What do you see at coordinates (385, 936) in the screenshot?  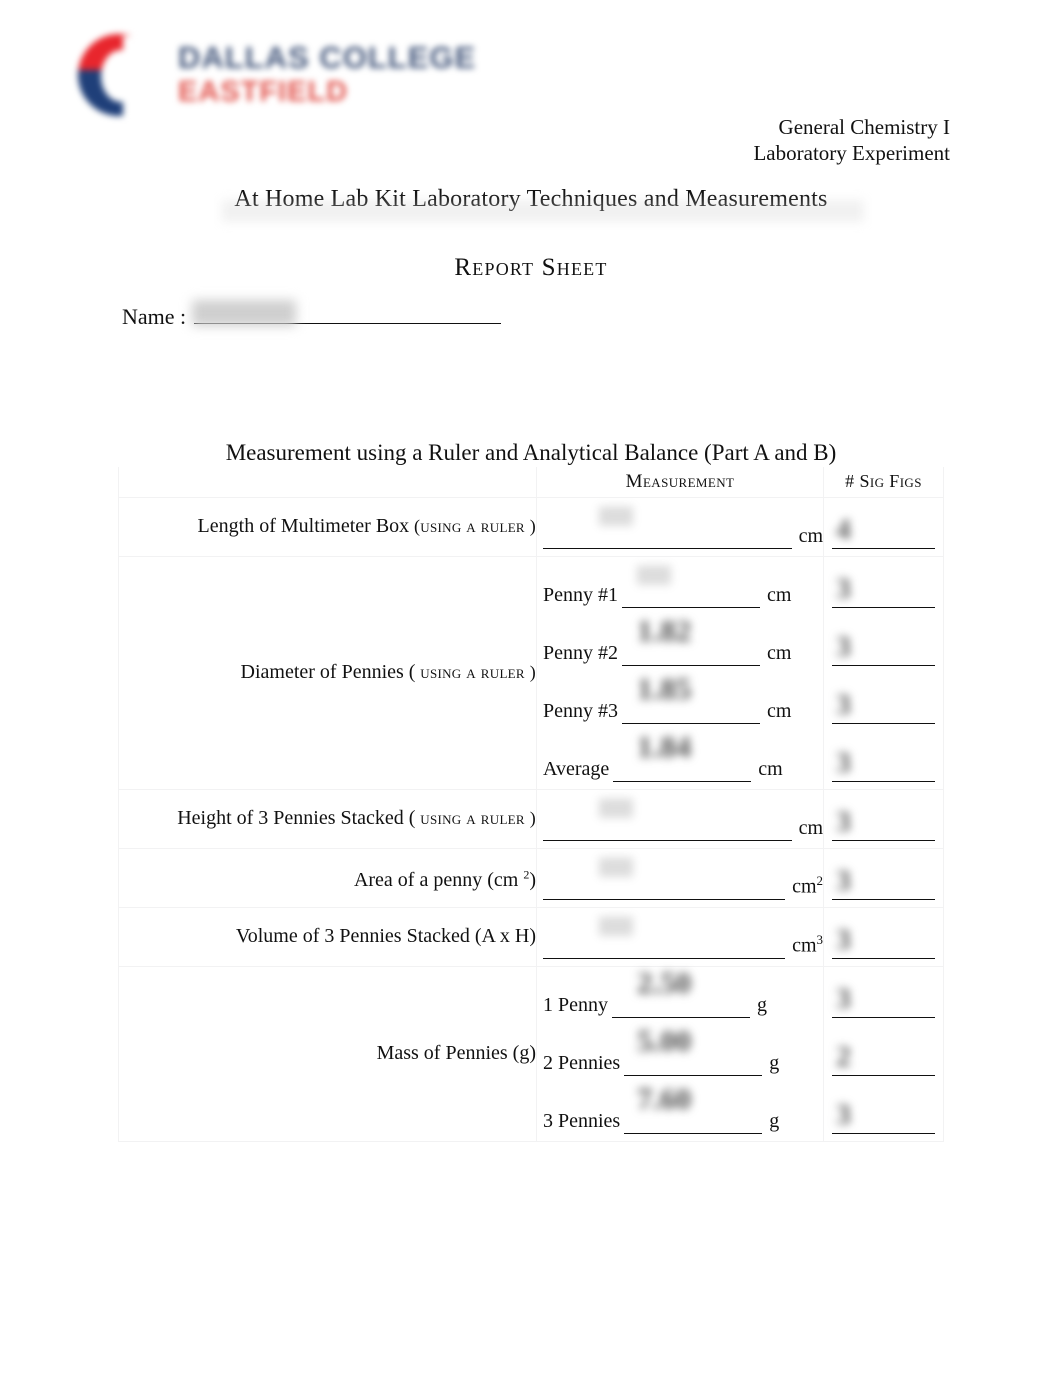 I see `row-label-text: Volume of 3 Pennies Stacked (A x H)` at bounding box center [385, 936].